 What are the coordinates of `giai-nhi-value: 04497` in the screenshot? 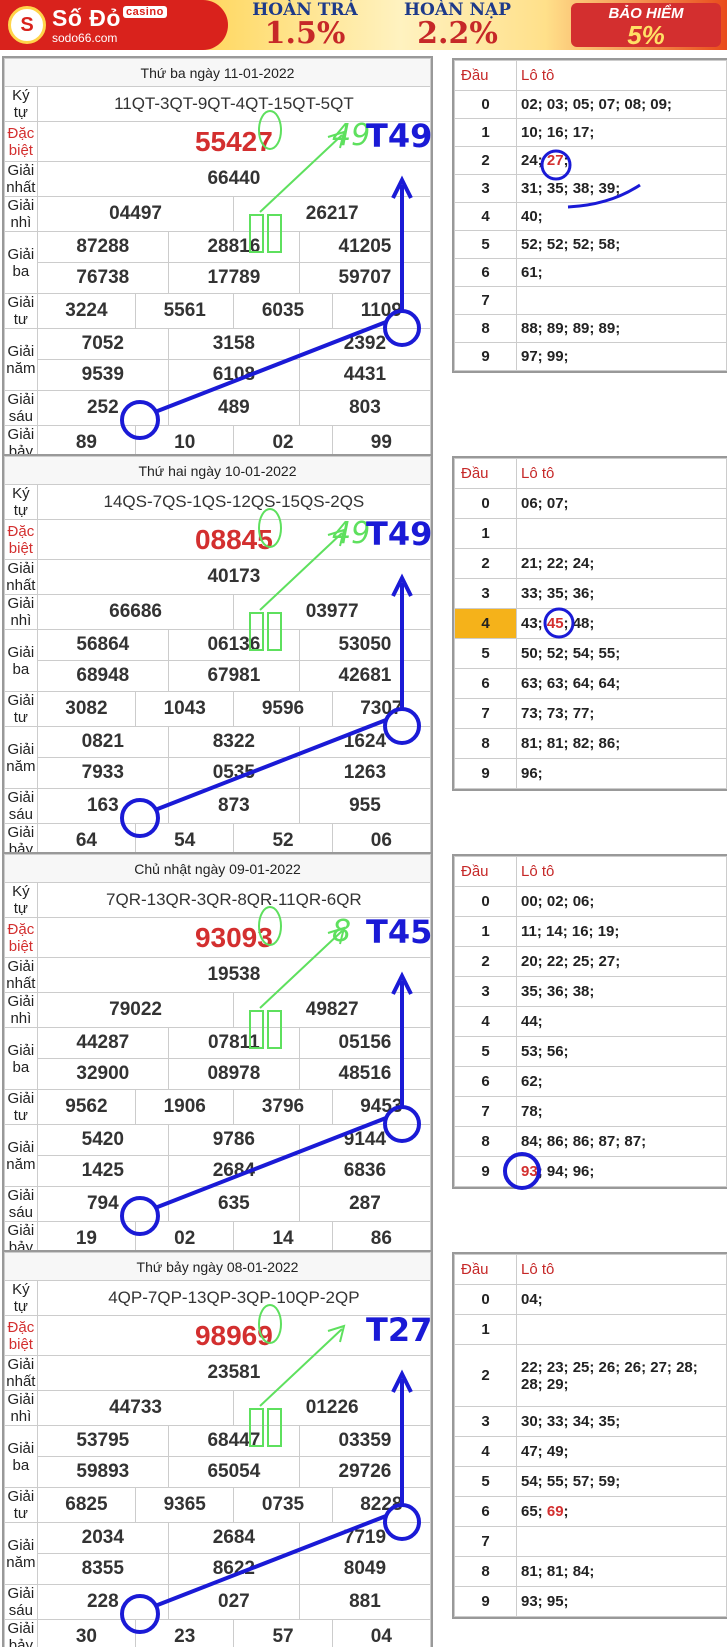 It's located at (135, 214).